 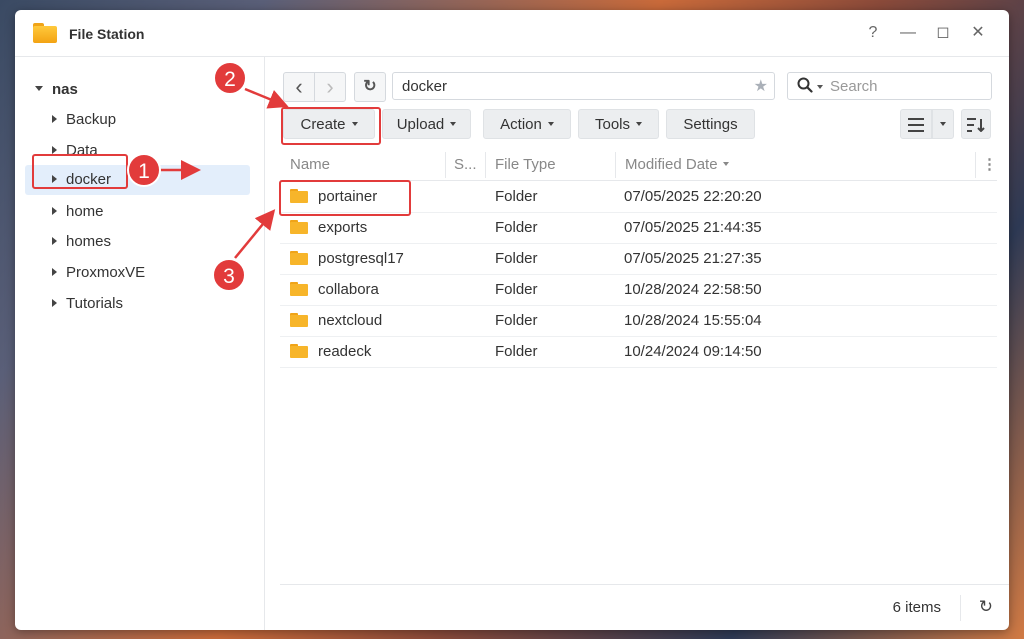 What do you see at coordinates (889, 86) in the screenshot?
I see `search-field: Search` at bounding box center [889, 86].